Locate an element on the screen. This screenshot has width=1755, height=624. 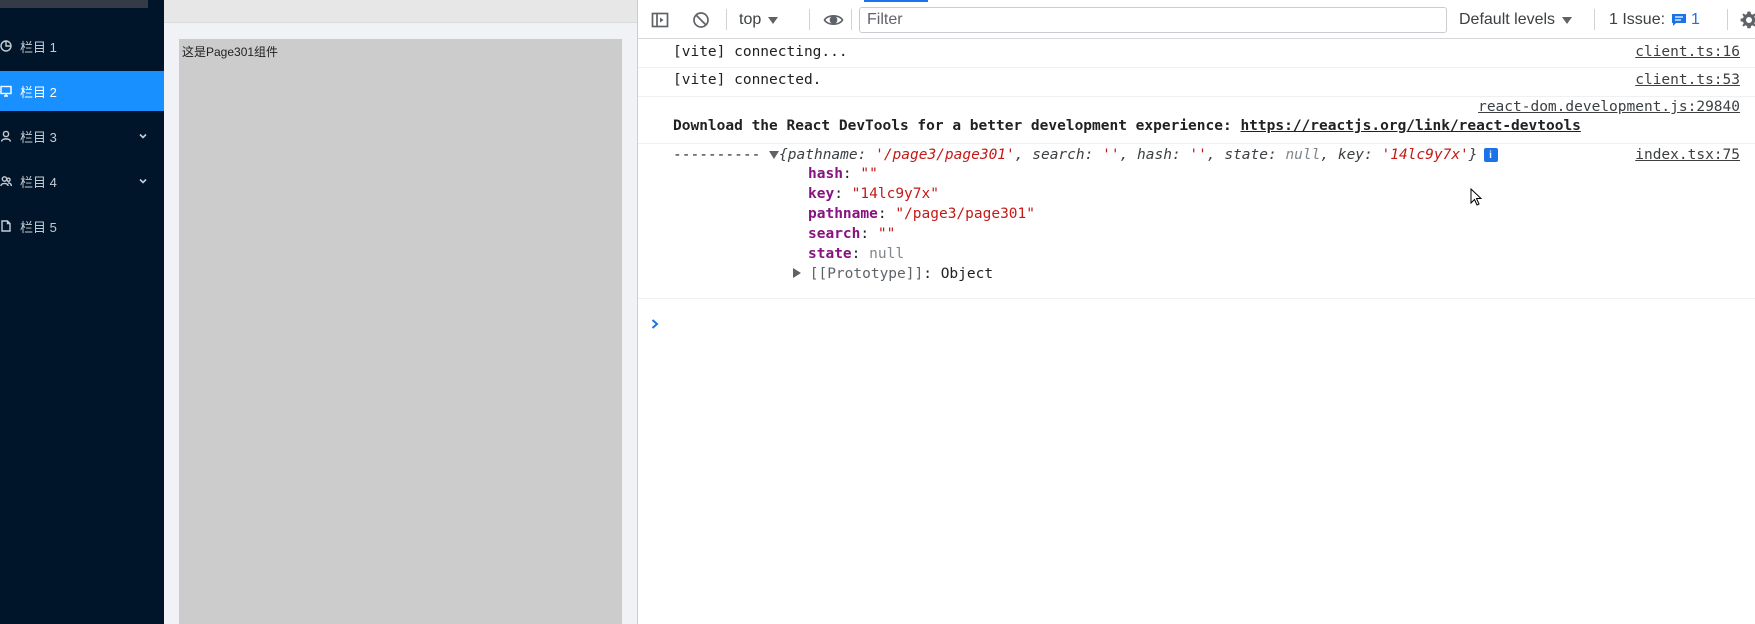
sidebar-item-label: 栏目 2 is located at coordinates (38, 92).